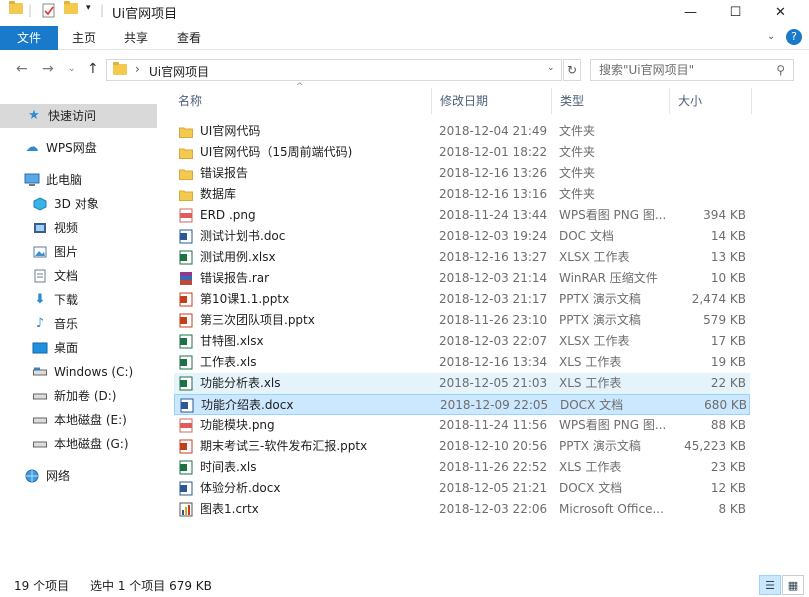 This screenshot has height=597, width=809. What do you see at coordinates (179, 71) in the screenshot?
I see `breadcrumb: Ui官网项目` at bounding box center [179, 71].